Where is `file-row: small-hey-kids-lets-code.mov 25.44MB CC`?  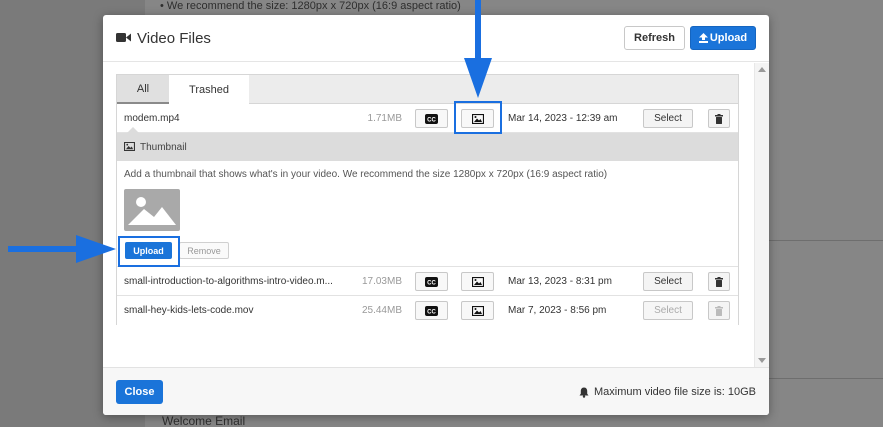 file-row: small-hey-kids-lets-code.mov 25.44MB CC is located at coordinates (427, 310).